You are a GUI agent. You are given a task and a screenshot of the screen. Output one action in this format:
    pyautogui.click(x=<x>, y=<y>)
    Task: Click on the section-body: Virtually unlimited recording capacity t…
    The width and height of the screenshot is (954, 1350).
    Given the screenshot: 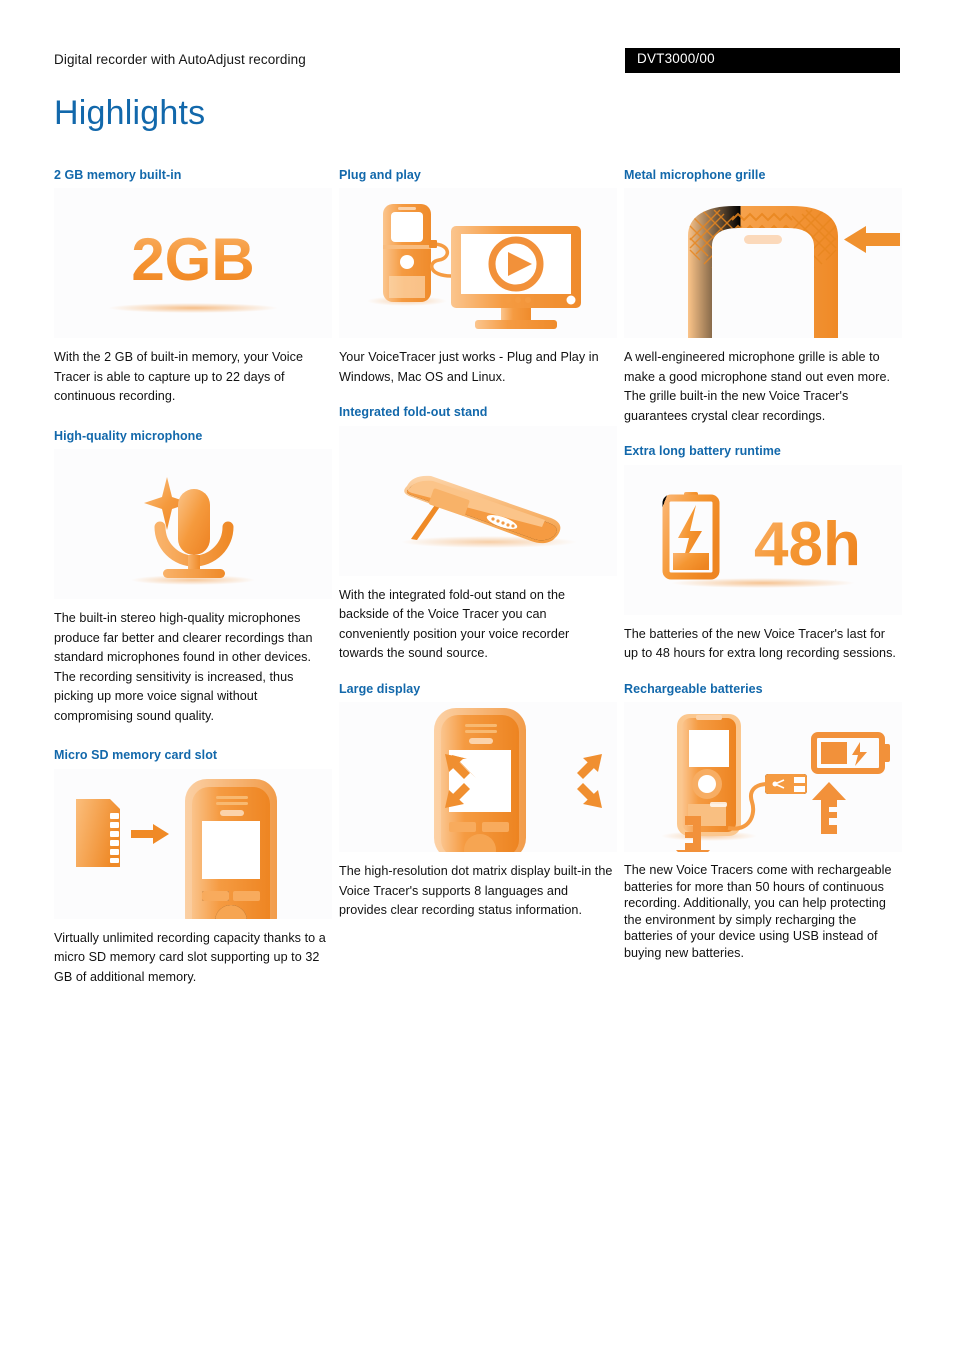 What is the action you would take?
    pyautogui.click(x=190, y=957)
    